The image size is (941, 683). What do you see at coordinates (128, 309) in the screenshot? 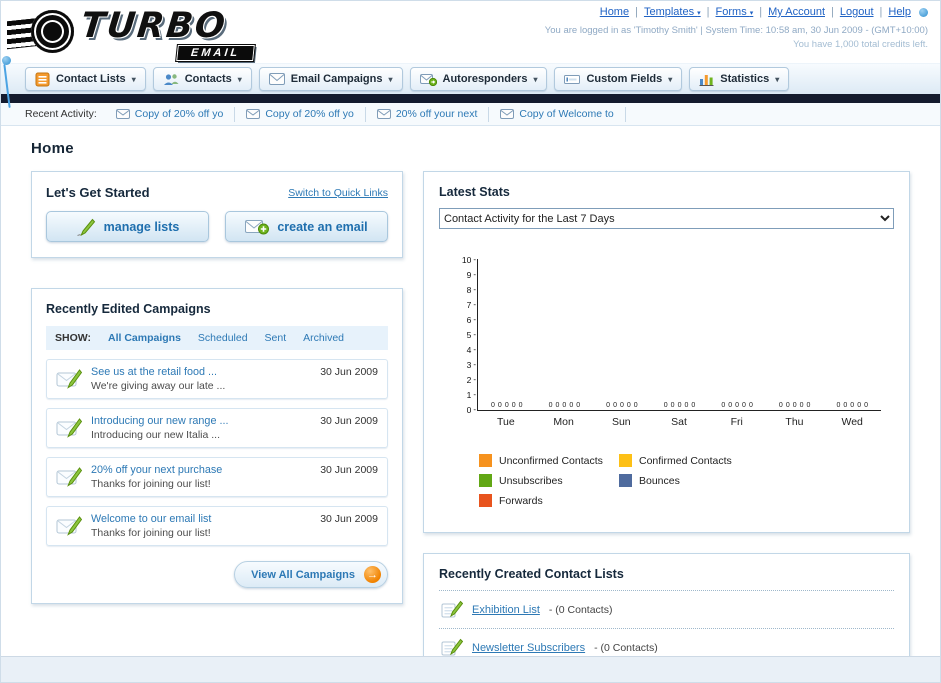
I see `recent-campaigns-title: Recently Edited Campaigns` at bounding box center [128, 309].